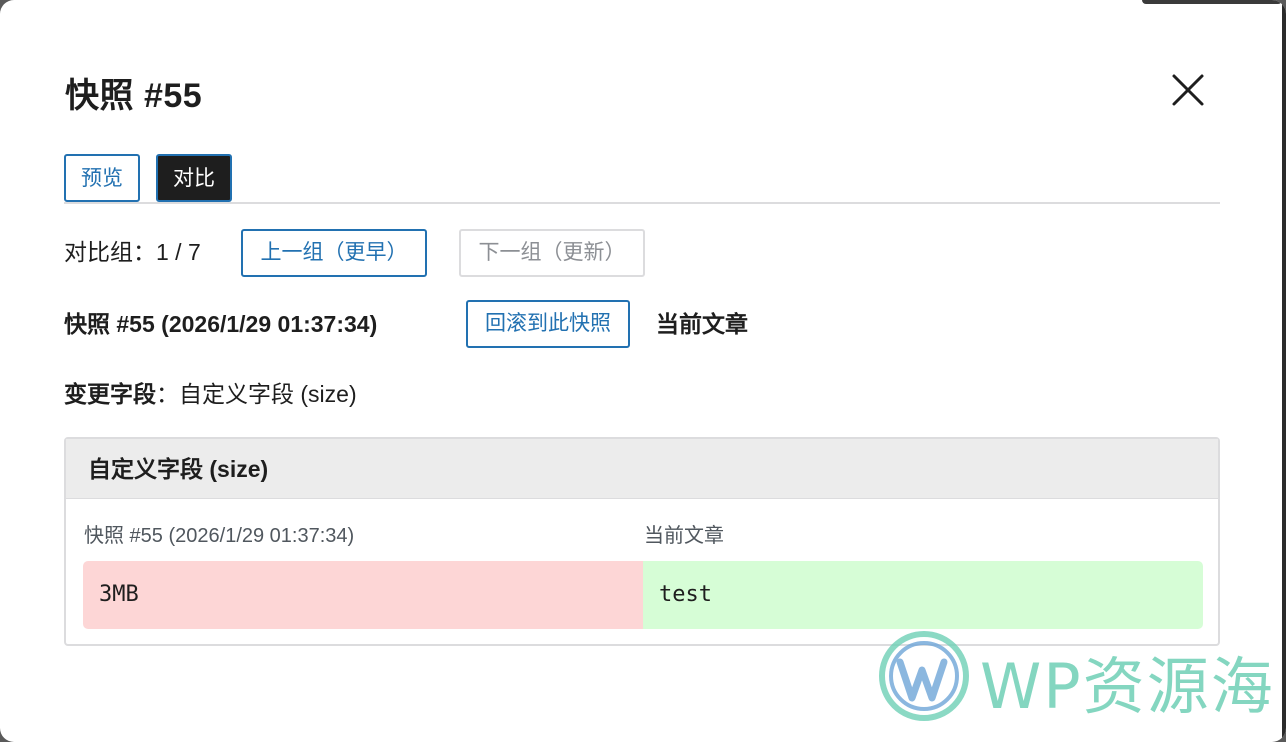  What do you see at coordinates (256, 394) in the screenshot?
I see `changed-fields-value: ：自定义字段 (size)` at bounding box center [256, 394].